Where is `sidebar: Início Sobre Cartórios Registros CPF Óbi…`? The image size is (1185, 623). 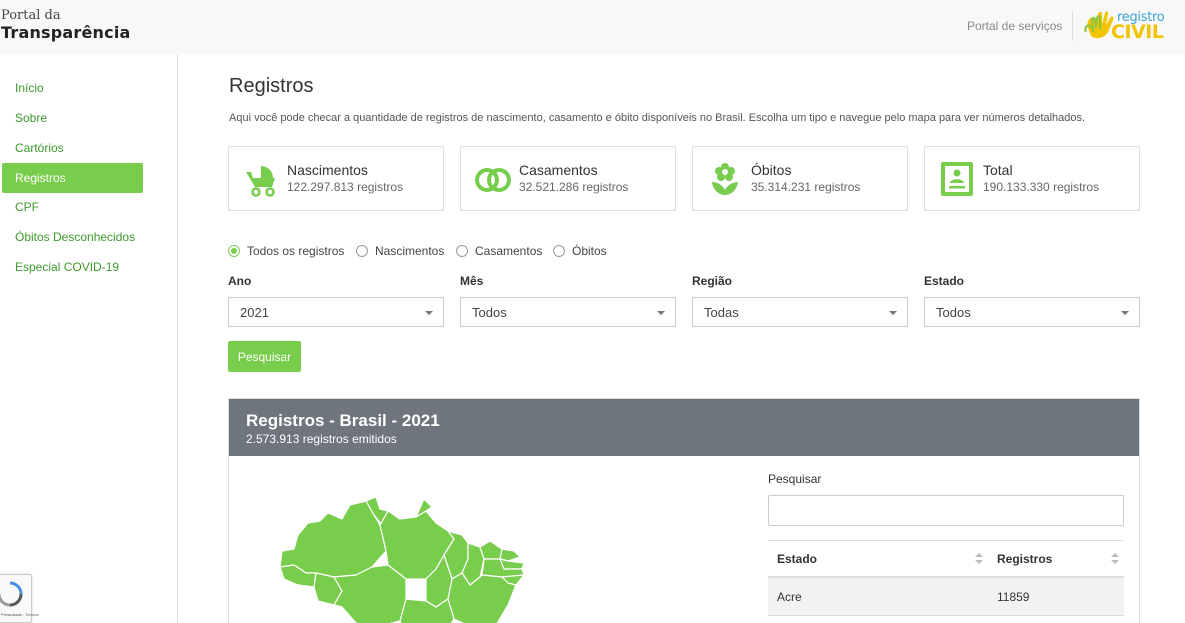 sidebar: Início Sobre Cartórios Registros CPF Óbi… is located at coordinates (89, 338).